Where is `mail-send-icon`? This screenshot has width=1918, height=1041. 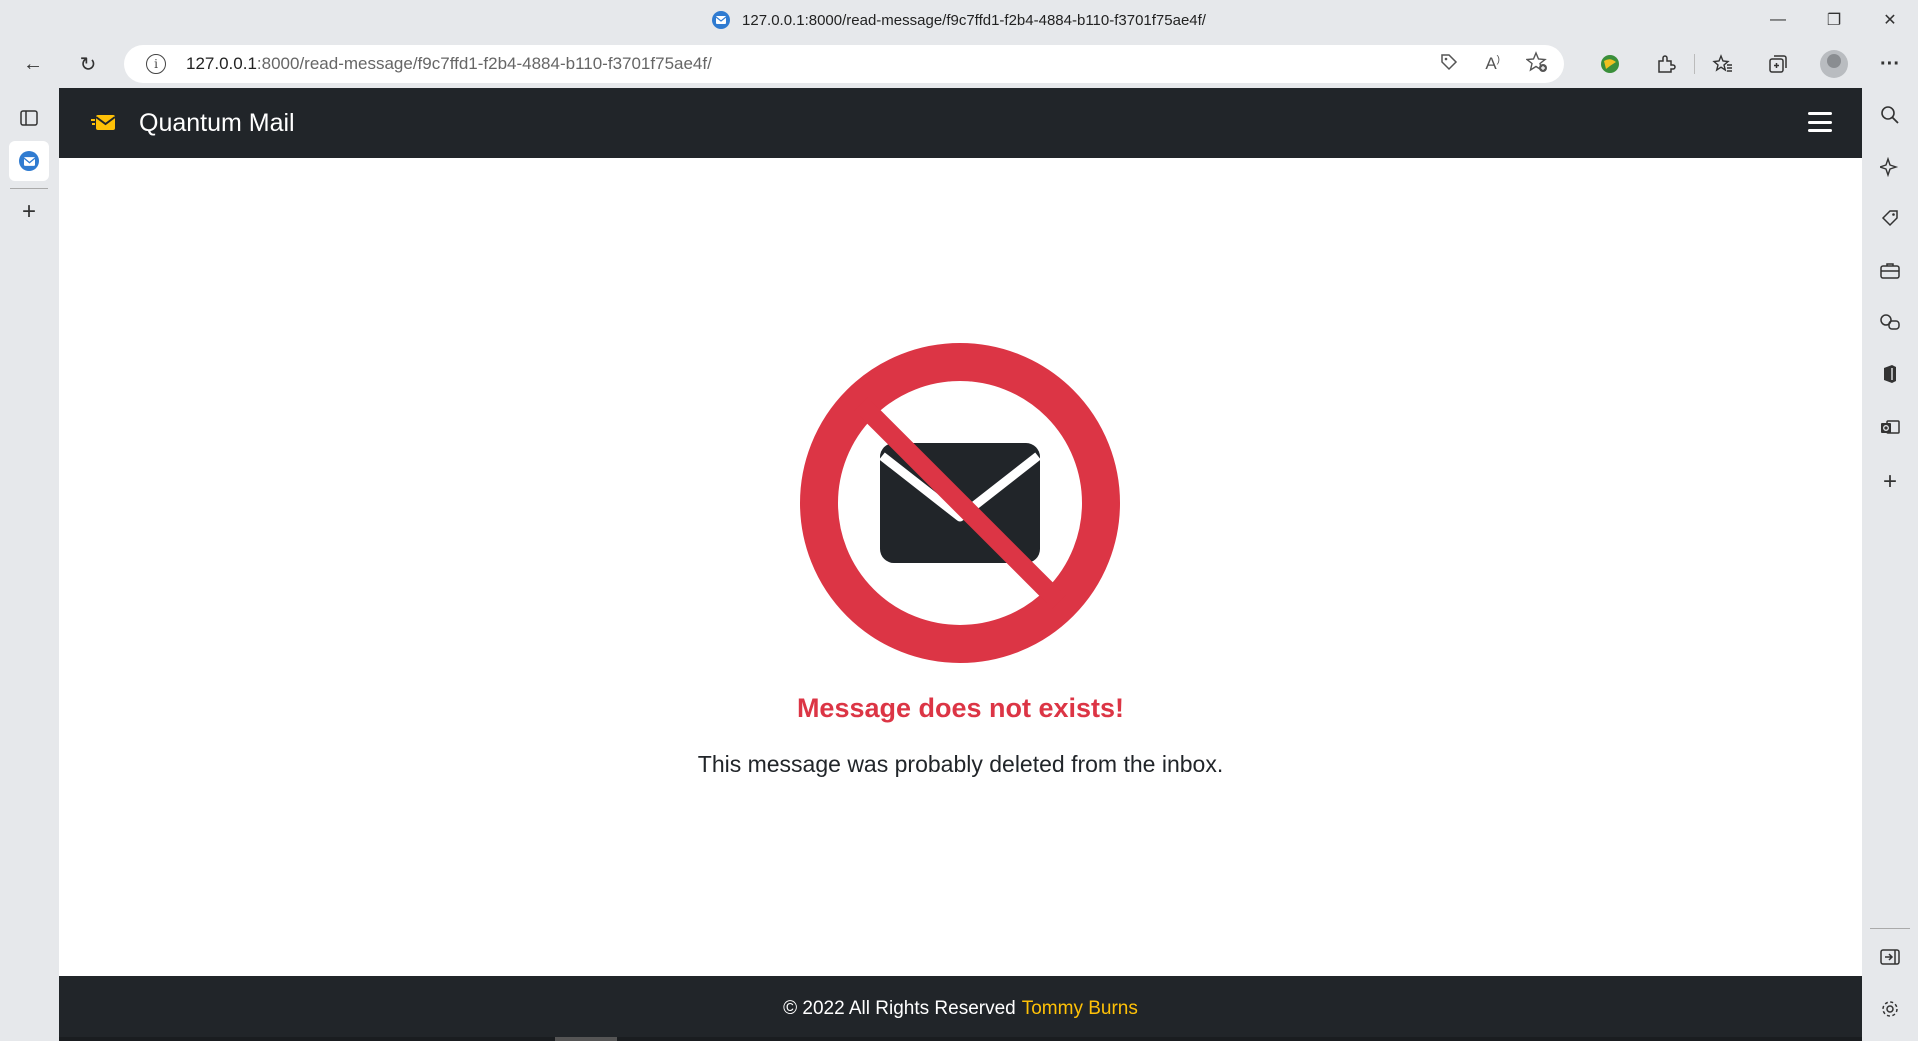
mail-send-icon is located at coordinates (104, 123).